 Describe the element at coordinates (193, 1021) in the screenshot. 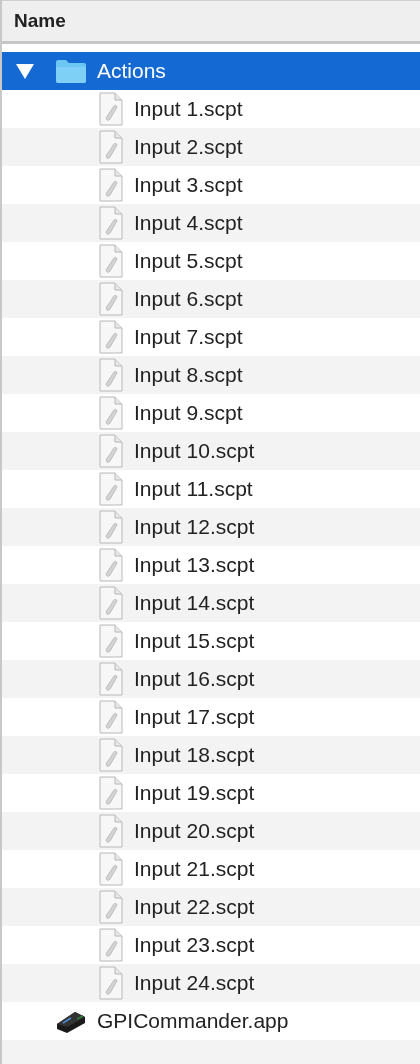

I see `file-name: GPICommander.app` at that location.